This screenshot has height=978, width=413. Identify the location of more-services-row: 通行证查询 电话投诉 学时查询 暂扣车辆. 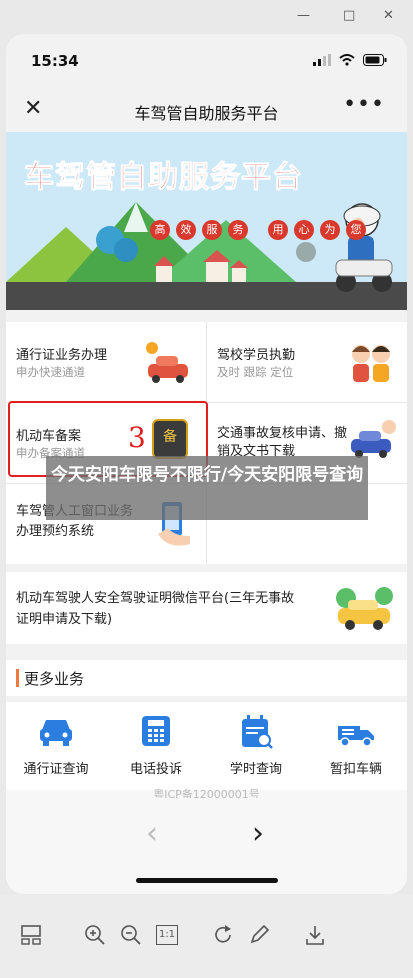
(206, 746).